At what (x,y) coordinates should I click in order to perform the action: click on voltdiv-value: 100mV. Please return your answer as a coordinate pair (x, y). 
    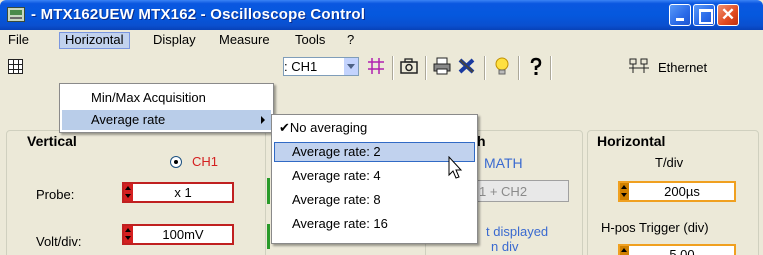
    Looking at the image, I should click on (183, 234).